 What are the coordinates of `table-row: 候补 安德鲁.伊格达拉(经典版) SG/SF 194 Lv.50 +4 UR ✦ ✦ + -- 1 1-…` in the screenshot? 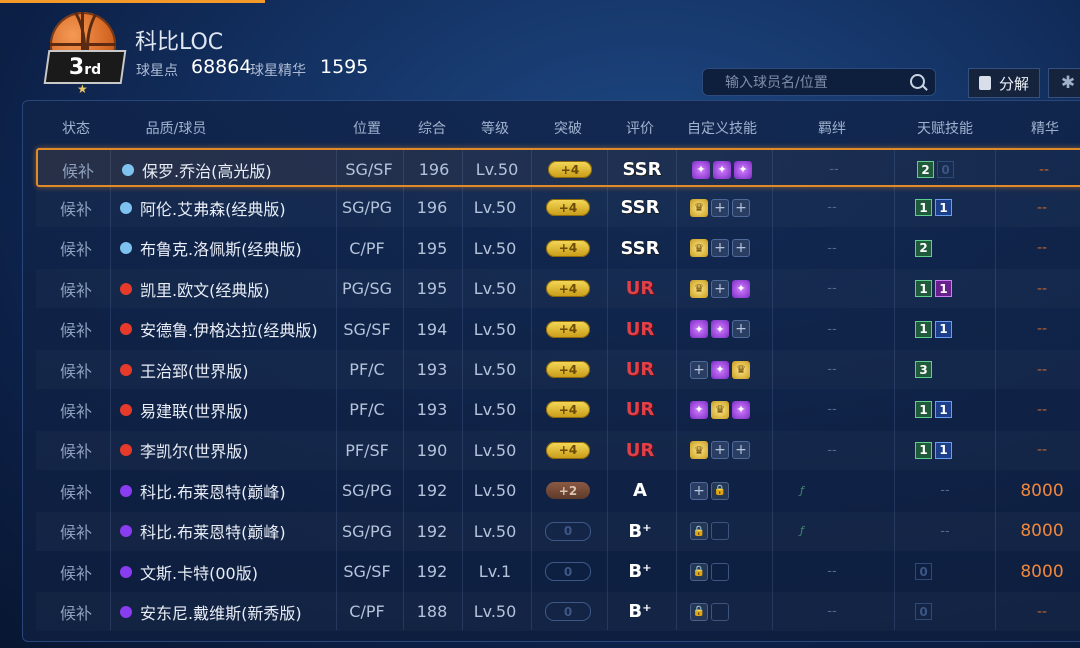 It's located at (558, 329).